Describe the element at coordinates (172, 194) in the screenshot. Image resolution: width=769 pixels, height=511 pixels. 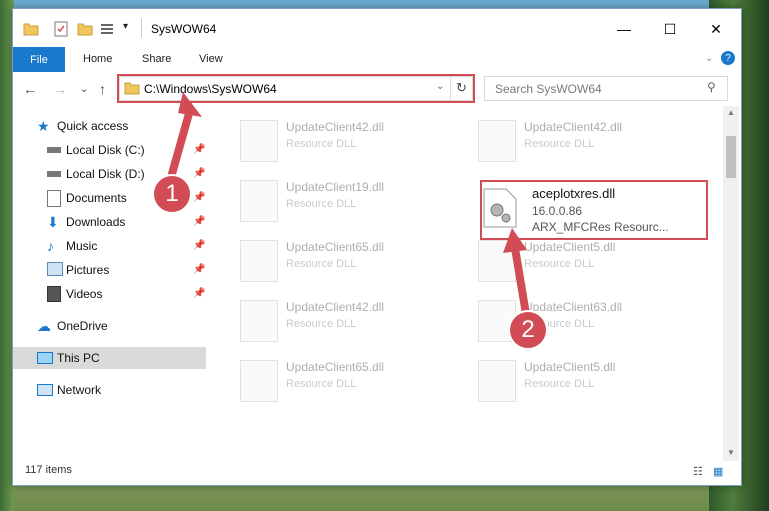
I see `step-1-badge: 1` at that location.